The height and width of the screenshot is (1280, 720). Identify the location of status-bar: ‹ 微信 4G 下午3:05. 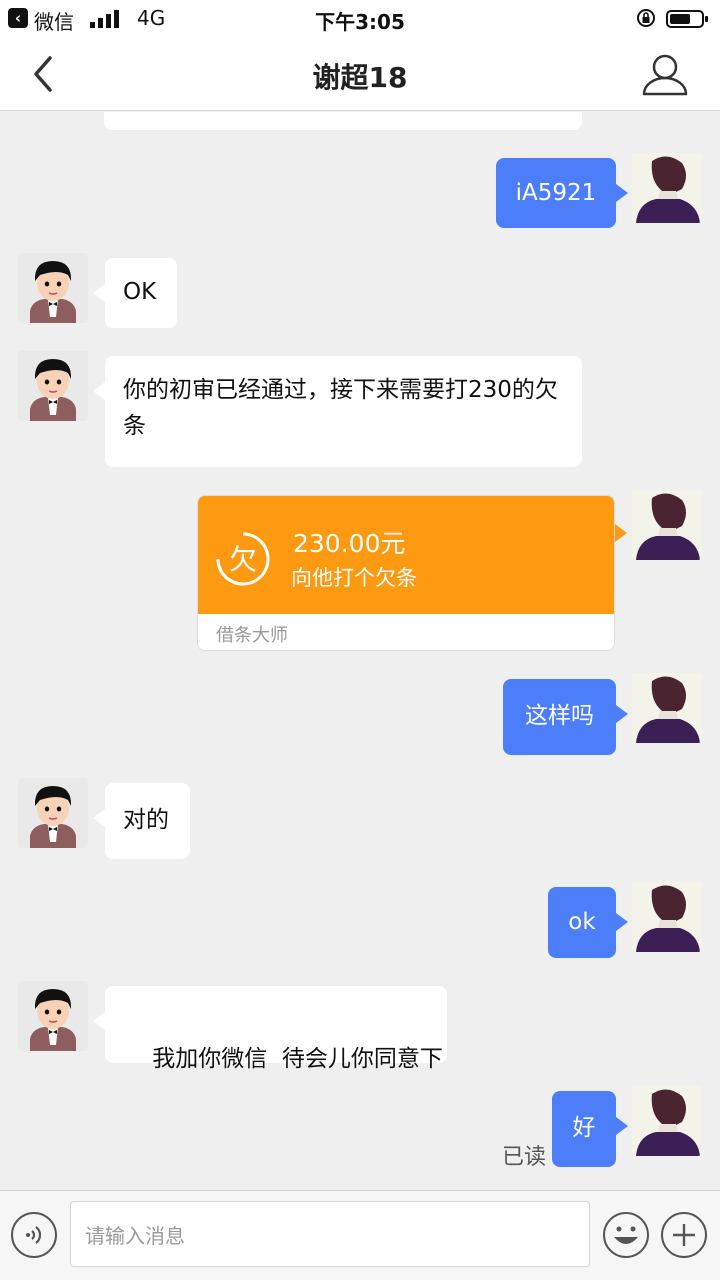
(360, 19).